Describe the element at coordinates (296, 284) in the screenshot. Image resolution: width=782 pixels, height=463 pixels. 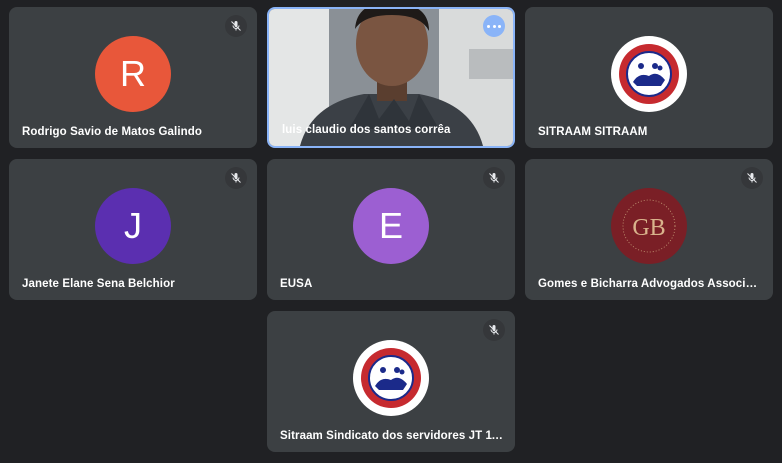
I see `participant-name: EUSA` at that location.